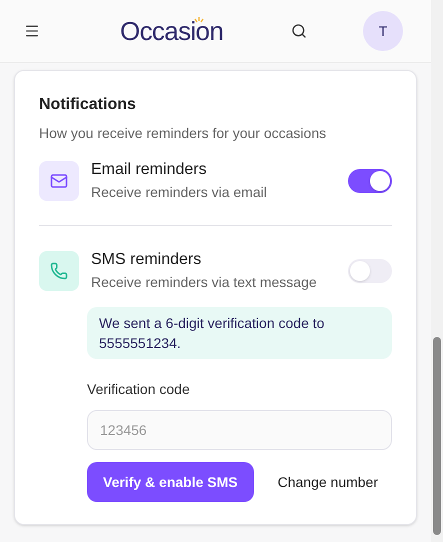  What do you see at coordinates (172, 31) in the screenshot?
I see `logo: Occasion` at bounding box center [172, 31].